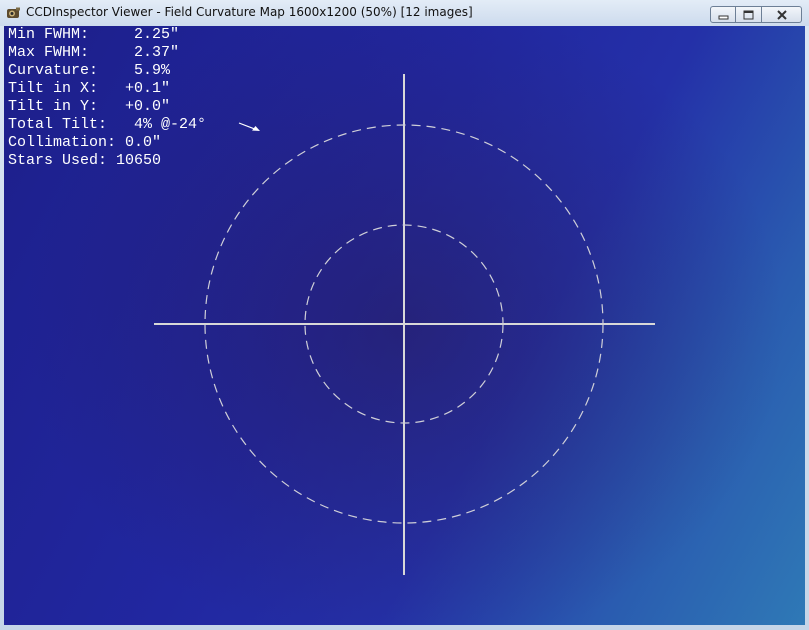 The image size is (809, 630). I want to click on stat-tilt-x: Tilt in X: +0.1", so click(89, 88).